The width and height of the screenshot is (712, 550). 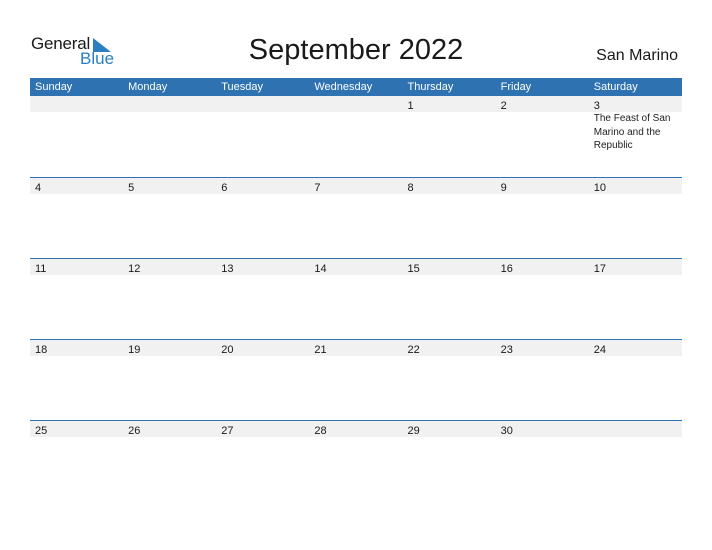 What do you see at coordinates (148, 87) in the screenshot?
I see `weekday-monday: Monday` at bounding box center [148, 87].